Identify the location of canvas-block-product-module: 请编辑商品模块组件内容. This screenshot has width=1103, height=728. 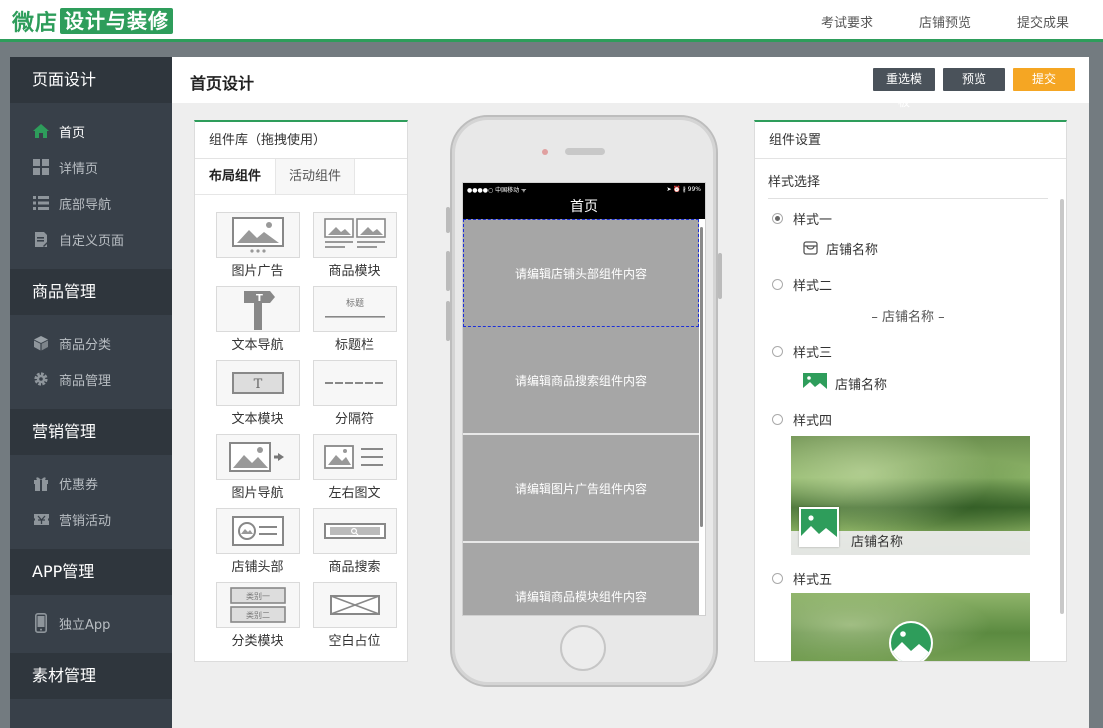
(581, 579).